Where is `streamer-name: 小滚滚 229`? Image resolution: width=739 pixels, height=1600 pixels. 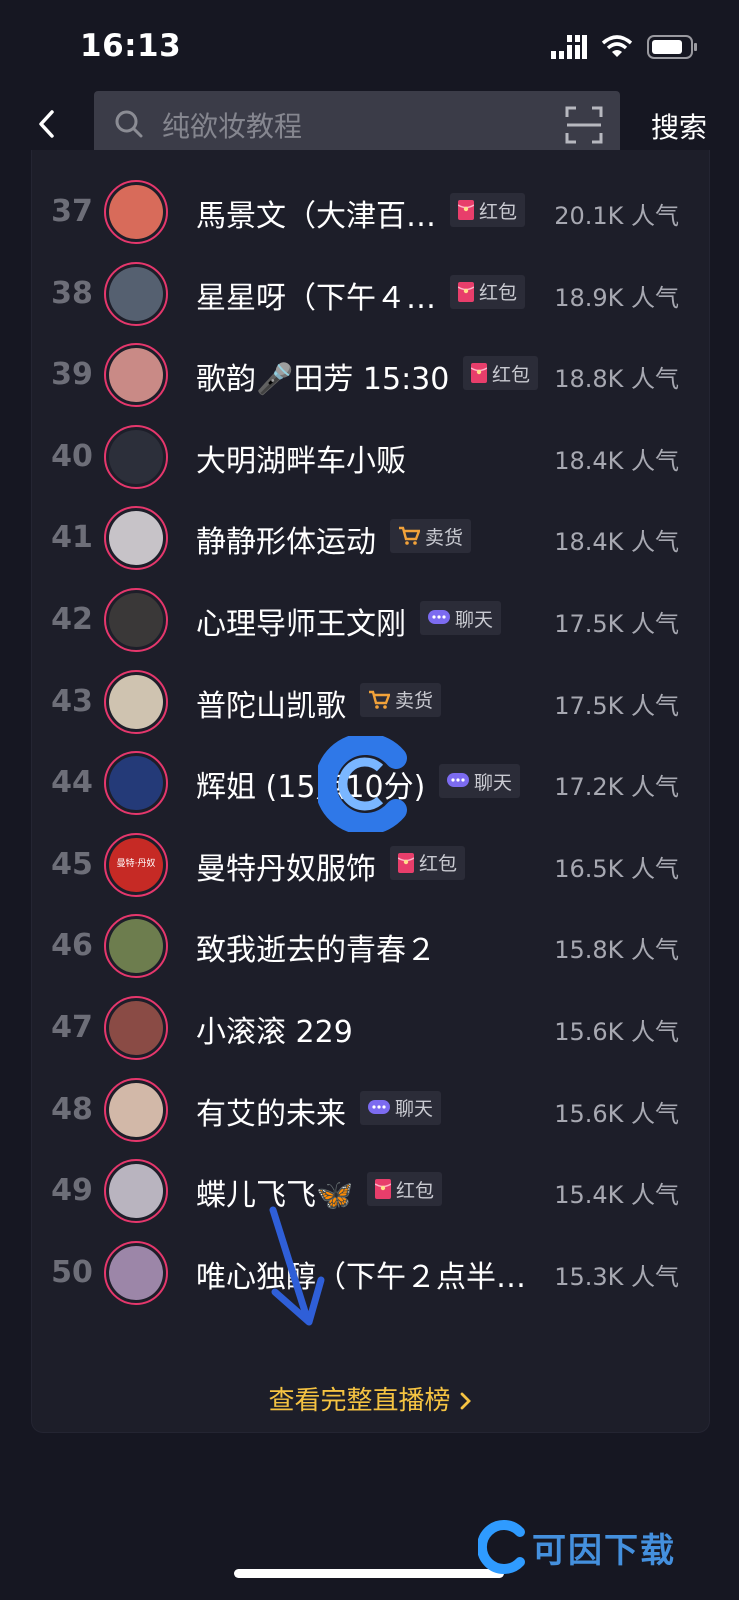
streamer-name: 小滚滚 229 is located at coordinates (274, 1029).